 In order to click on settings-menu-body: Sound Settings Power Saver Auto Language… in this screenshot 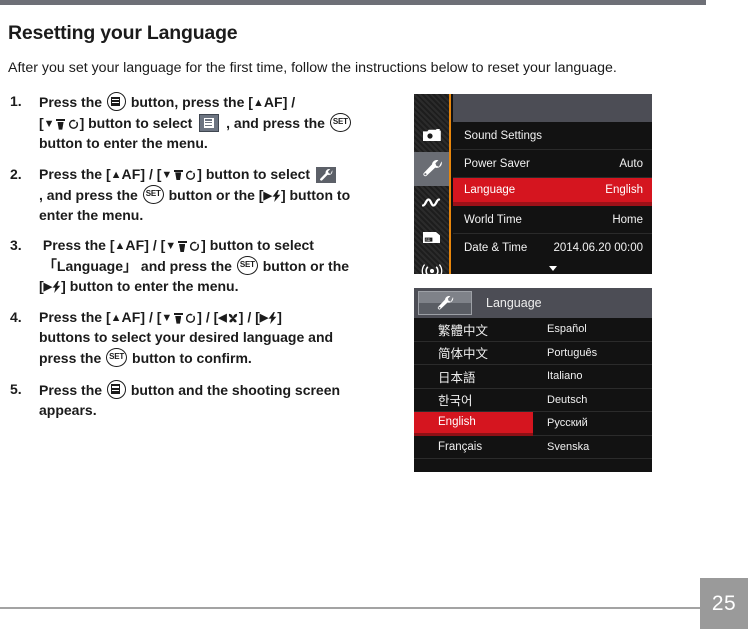, I will do `click(552, 184)`.